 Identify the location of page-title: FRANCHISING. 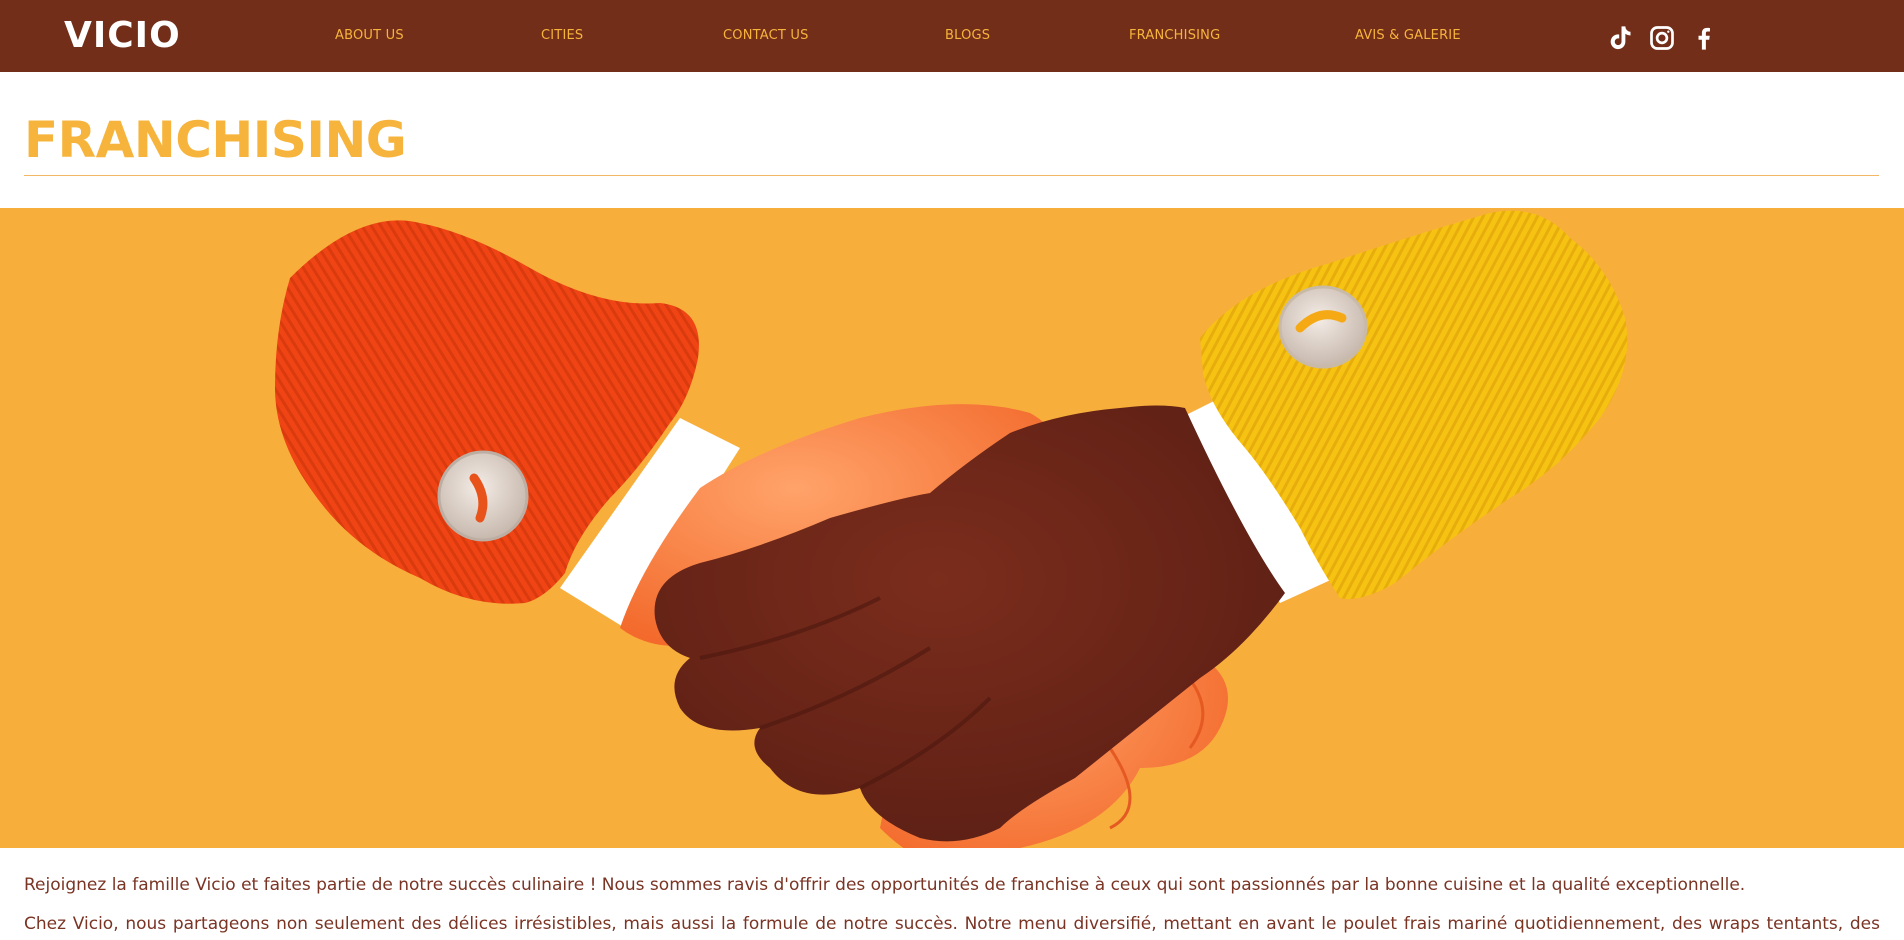
(215, 140).